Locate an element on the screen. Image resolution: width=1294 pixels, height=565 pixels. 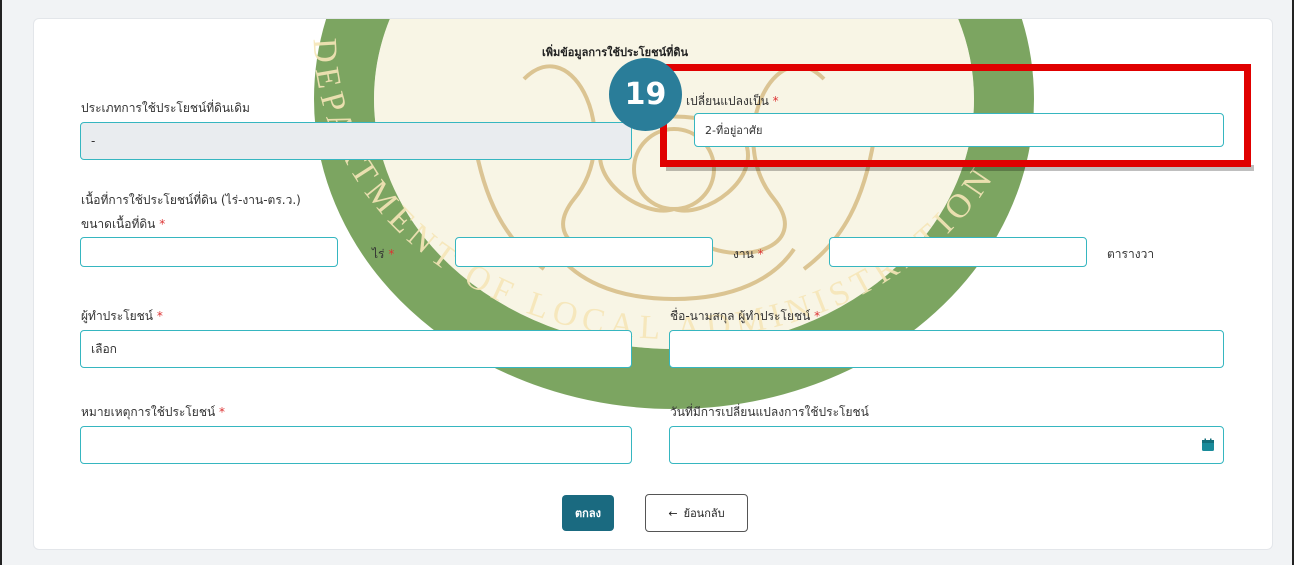
original-use-label: ประเภทการใช้ประโยชน์ที่ดินเดิม is located at coordinates (165, 108).